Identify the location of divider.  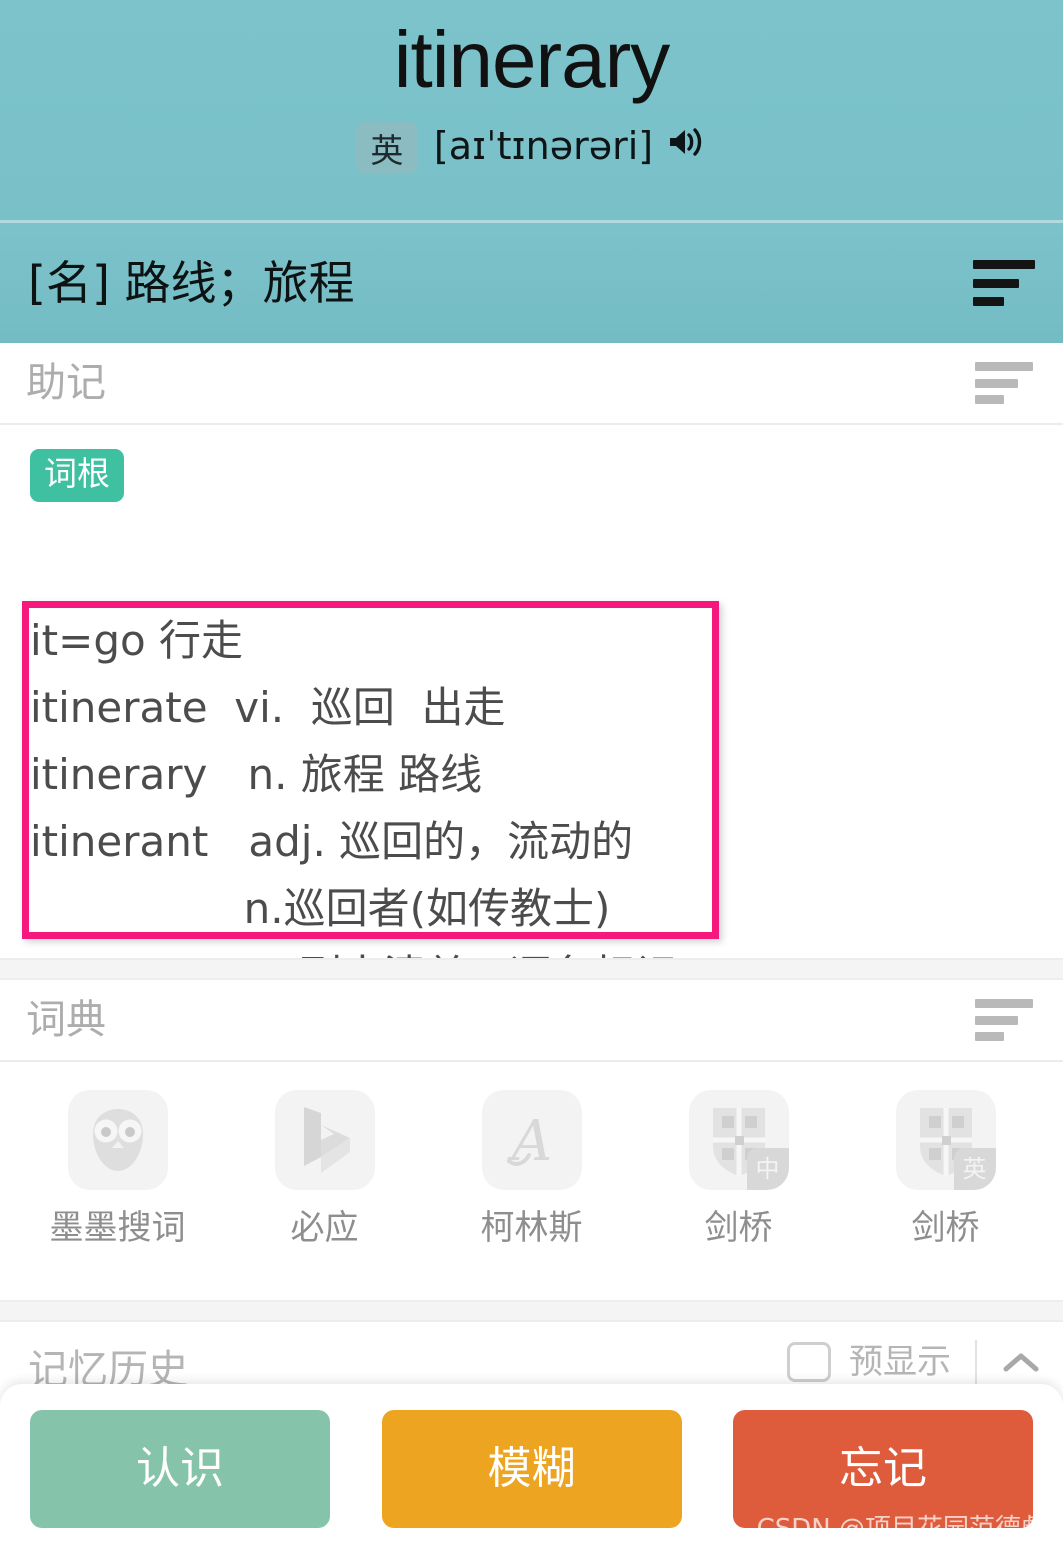
(976, 1362).